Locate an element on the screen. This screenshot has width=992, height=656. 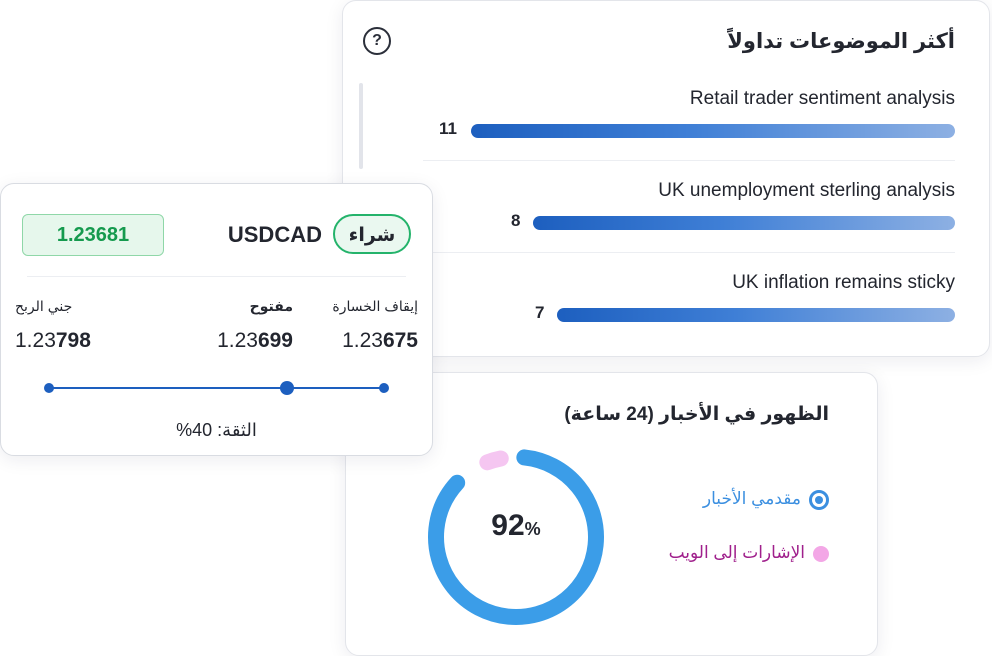
open-column: مفتوح 1.23699 is located at coordinates (233, 325).